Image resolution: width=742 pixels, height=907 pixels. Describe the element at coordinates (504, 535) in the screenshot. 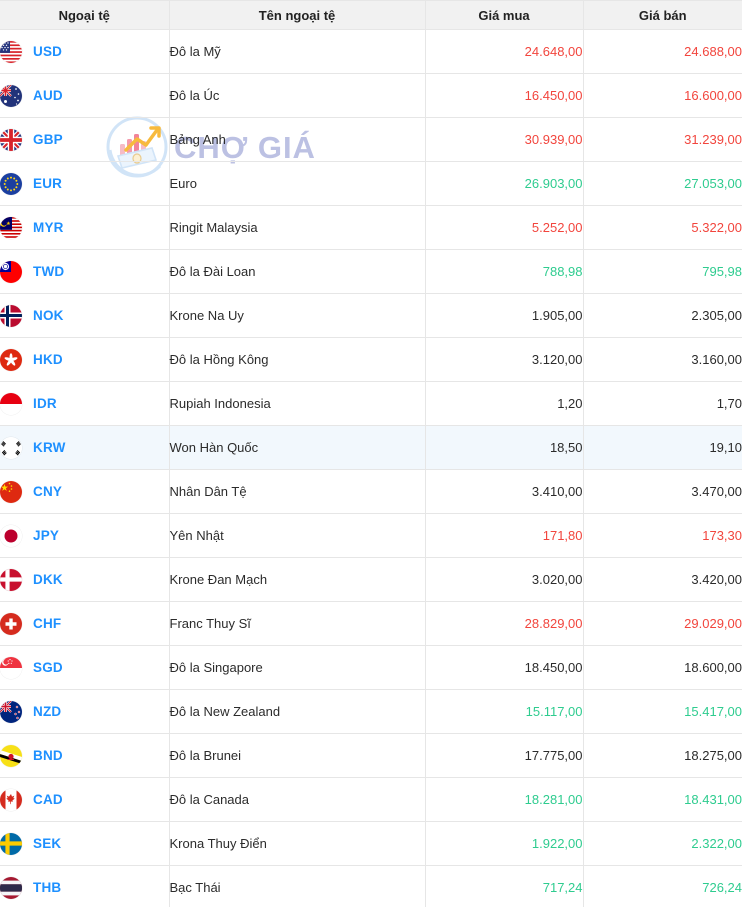

I see `cell-buy-price: 171,80` at that location.